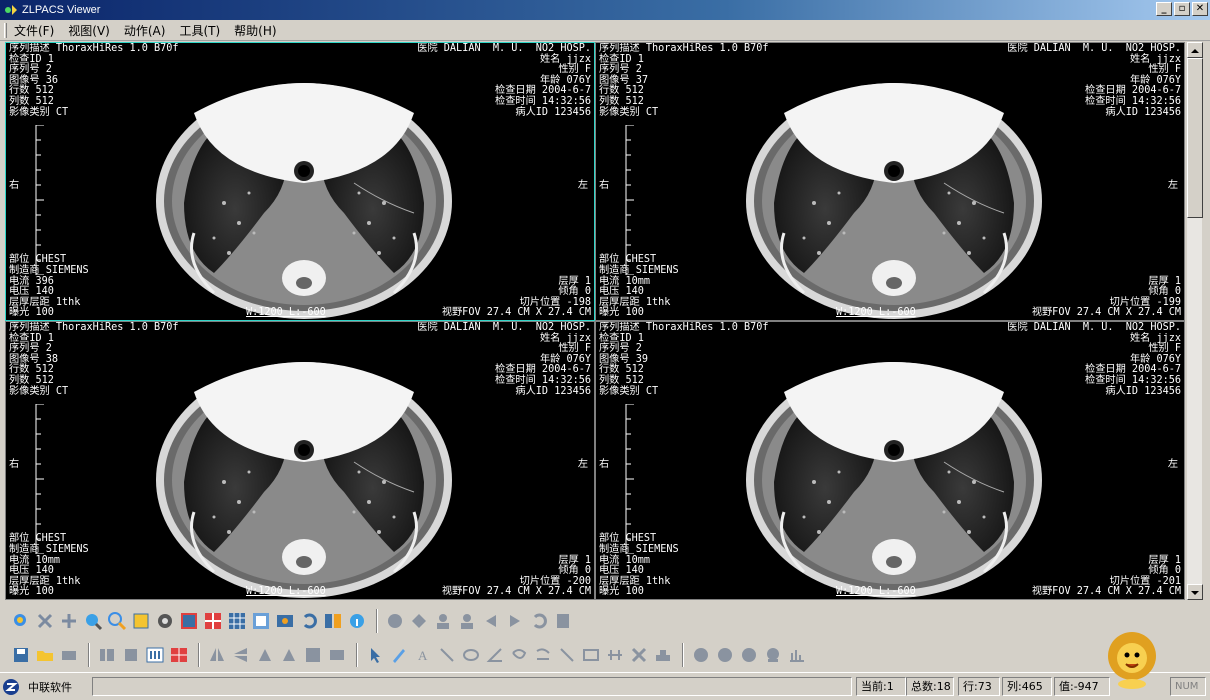  What do you see at coordinates (131, 655) in the screenshot?
I see `single-image-icon` at bounding box center [131, 655].